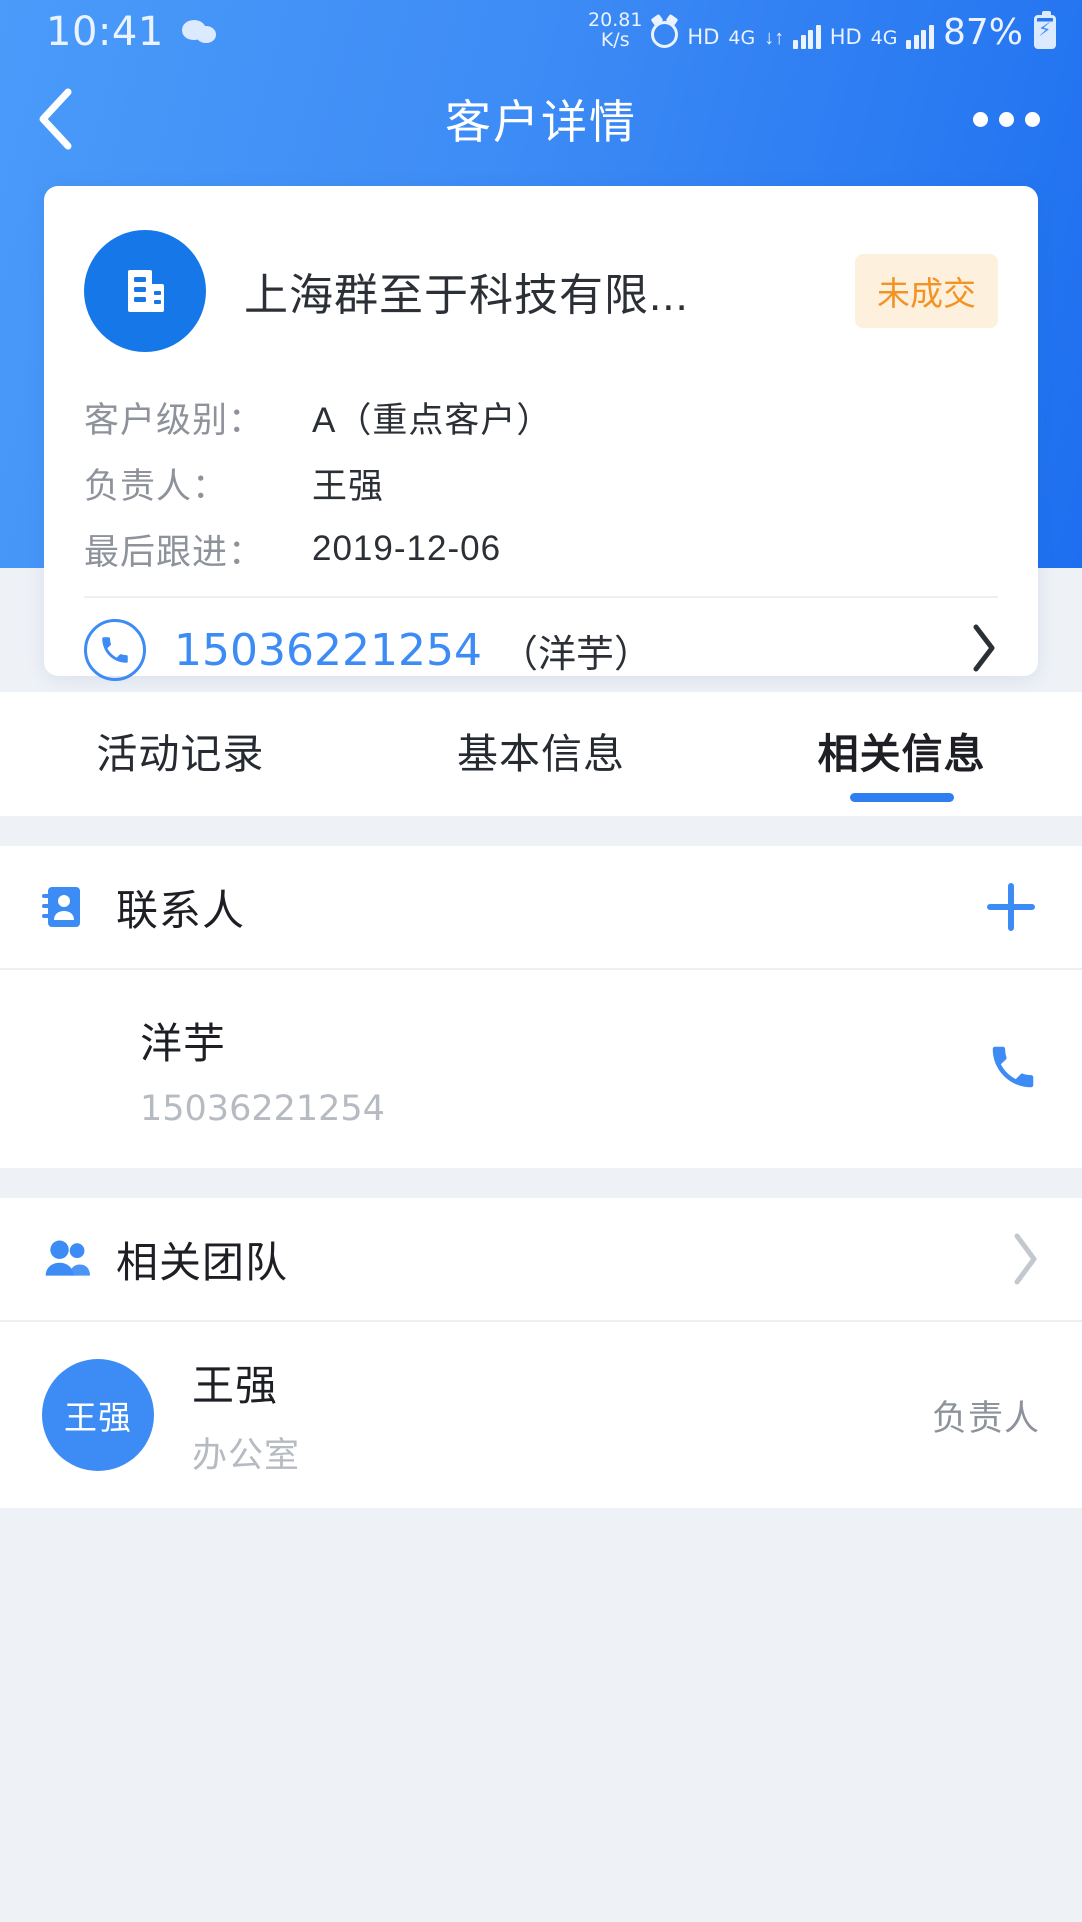 The height and width of the screenshot is (1922, 1082). What do you see at coordinates (541, 1069) in the screenshot?
I see `contact-list-item: 洋芋 15036221254` at bounding box center [541, 1069].